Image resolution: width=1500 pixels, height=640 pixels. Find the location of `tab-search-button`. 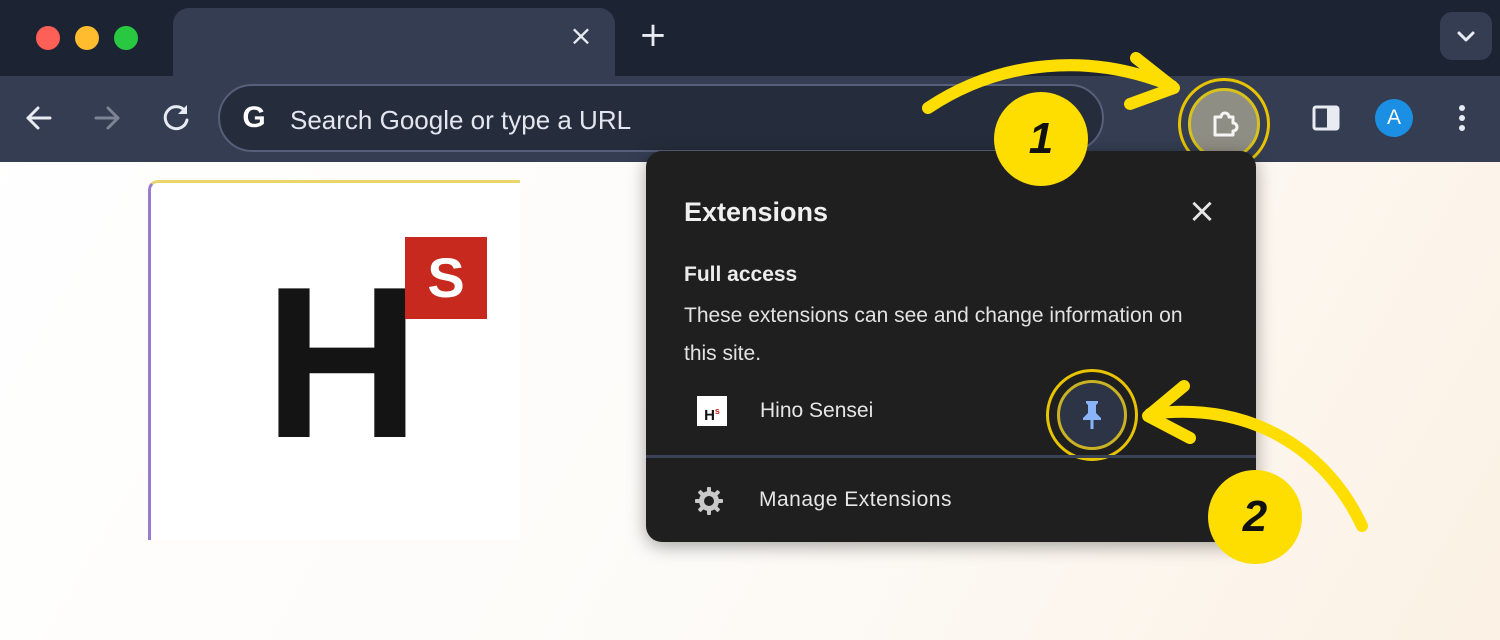

tab-search-button is located at coordinates (1466, 36).